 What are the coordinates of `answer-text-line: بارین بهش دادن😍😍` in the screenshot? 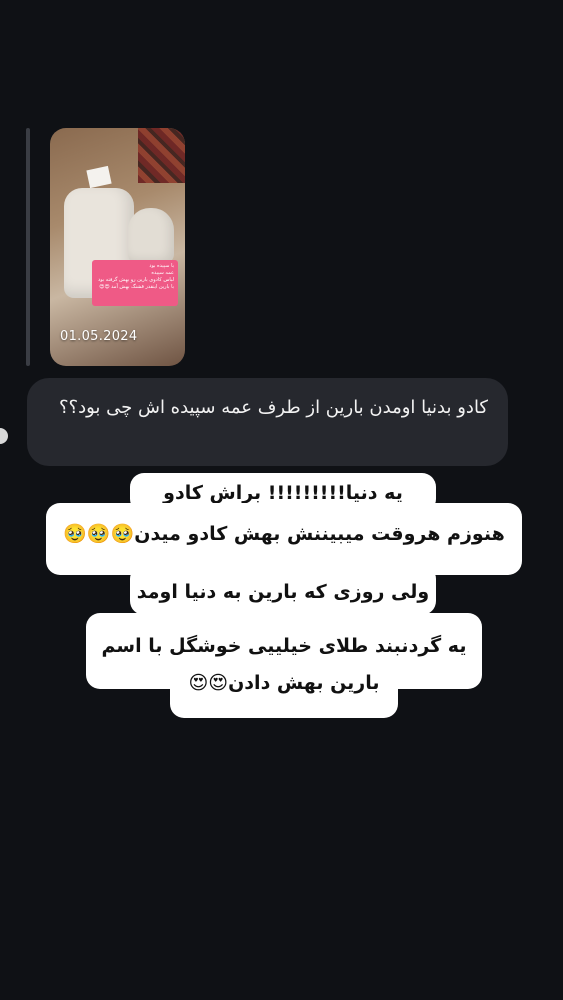 It's located at (284, 689).